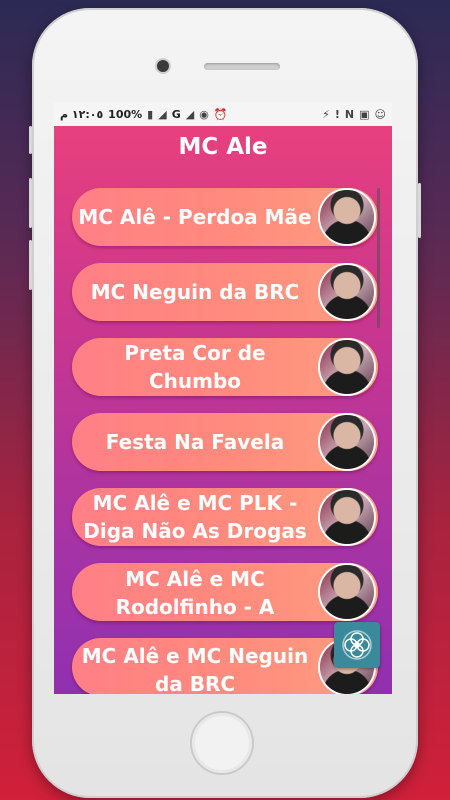  Describe the element at coordinates (125, 114) in the screenshot. I see `battery-percent: 100%` at that location.